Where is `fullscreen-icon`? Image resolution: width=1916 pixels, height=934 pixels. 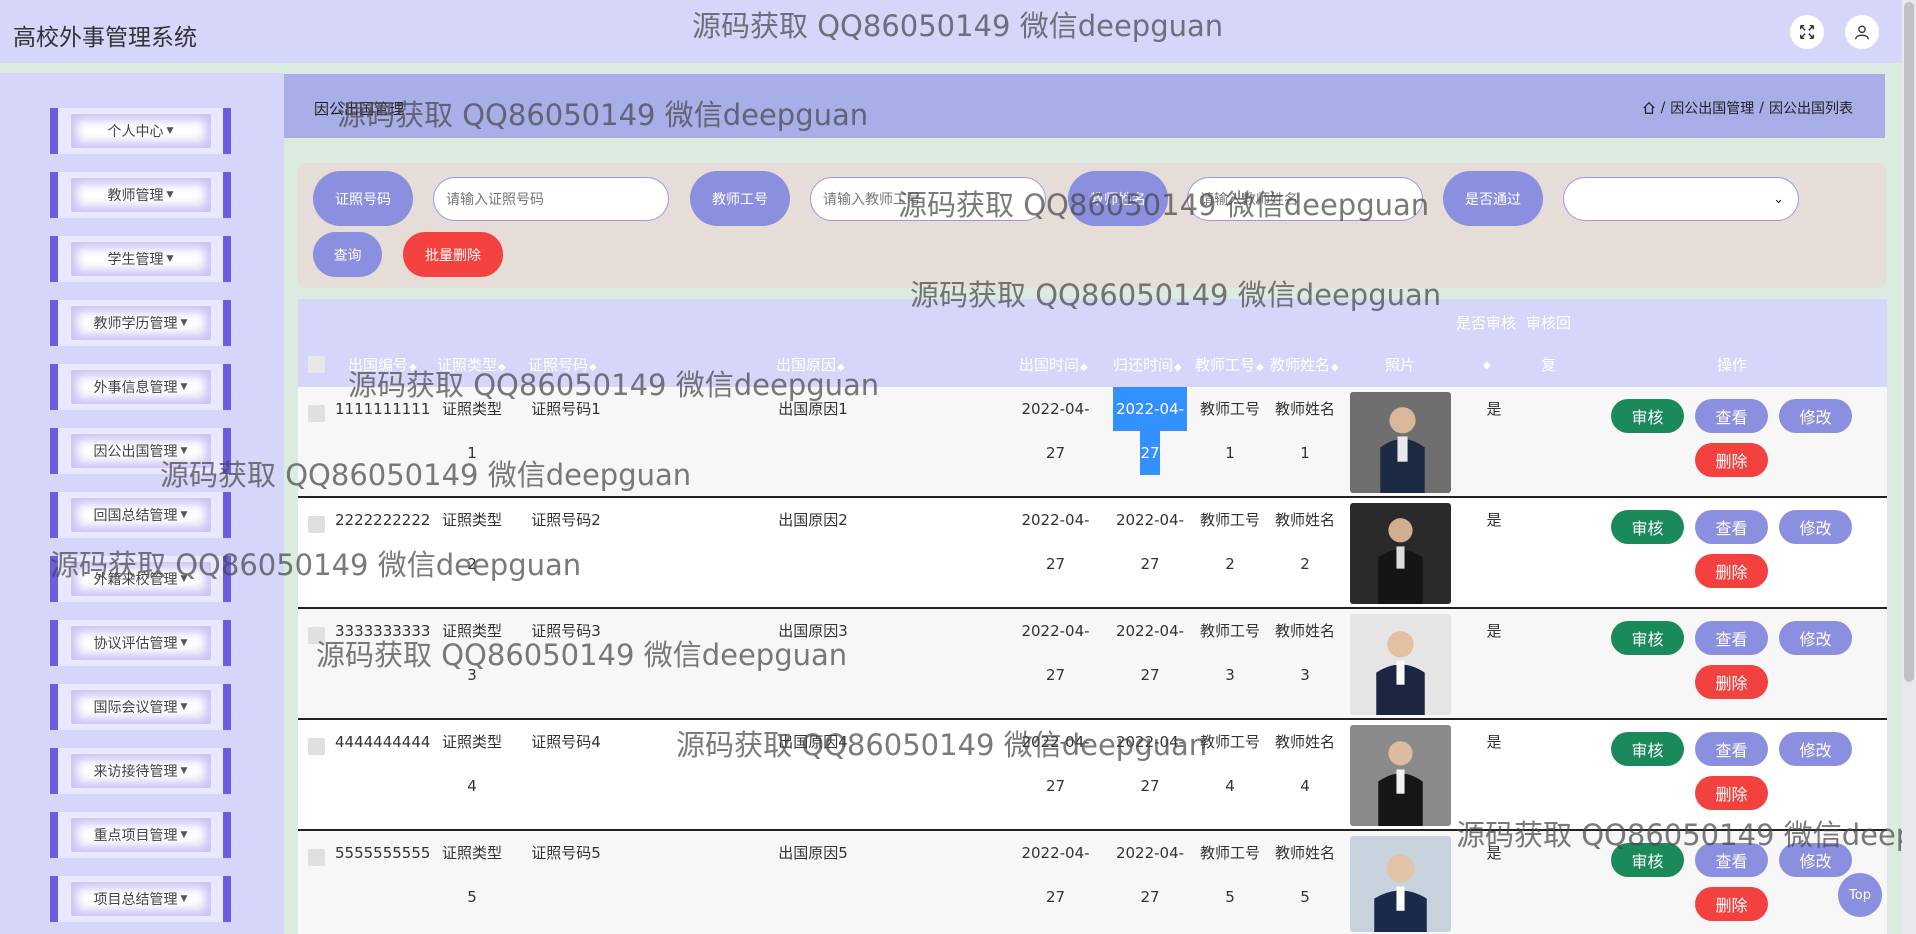 fullscreen-icon is located at coordinates (1807, 32).